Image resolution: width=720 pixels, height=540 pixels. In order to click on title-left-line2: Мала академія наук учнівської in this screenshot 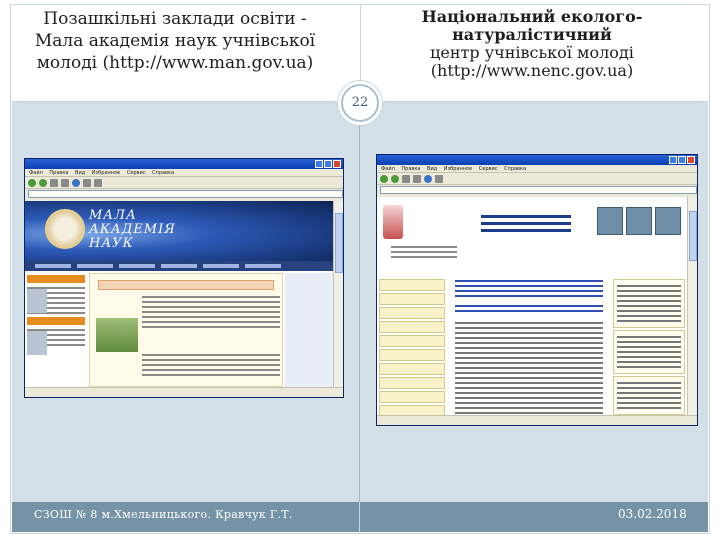, I will do `click(175, 41)`.